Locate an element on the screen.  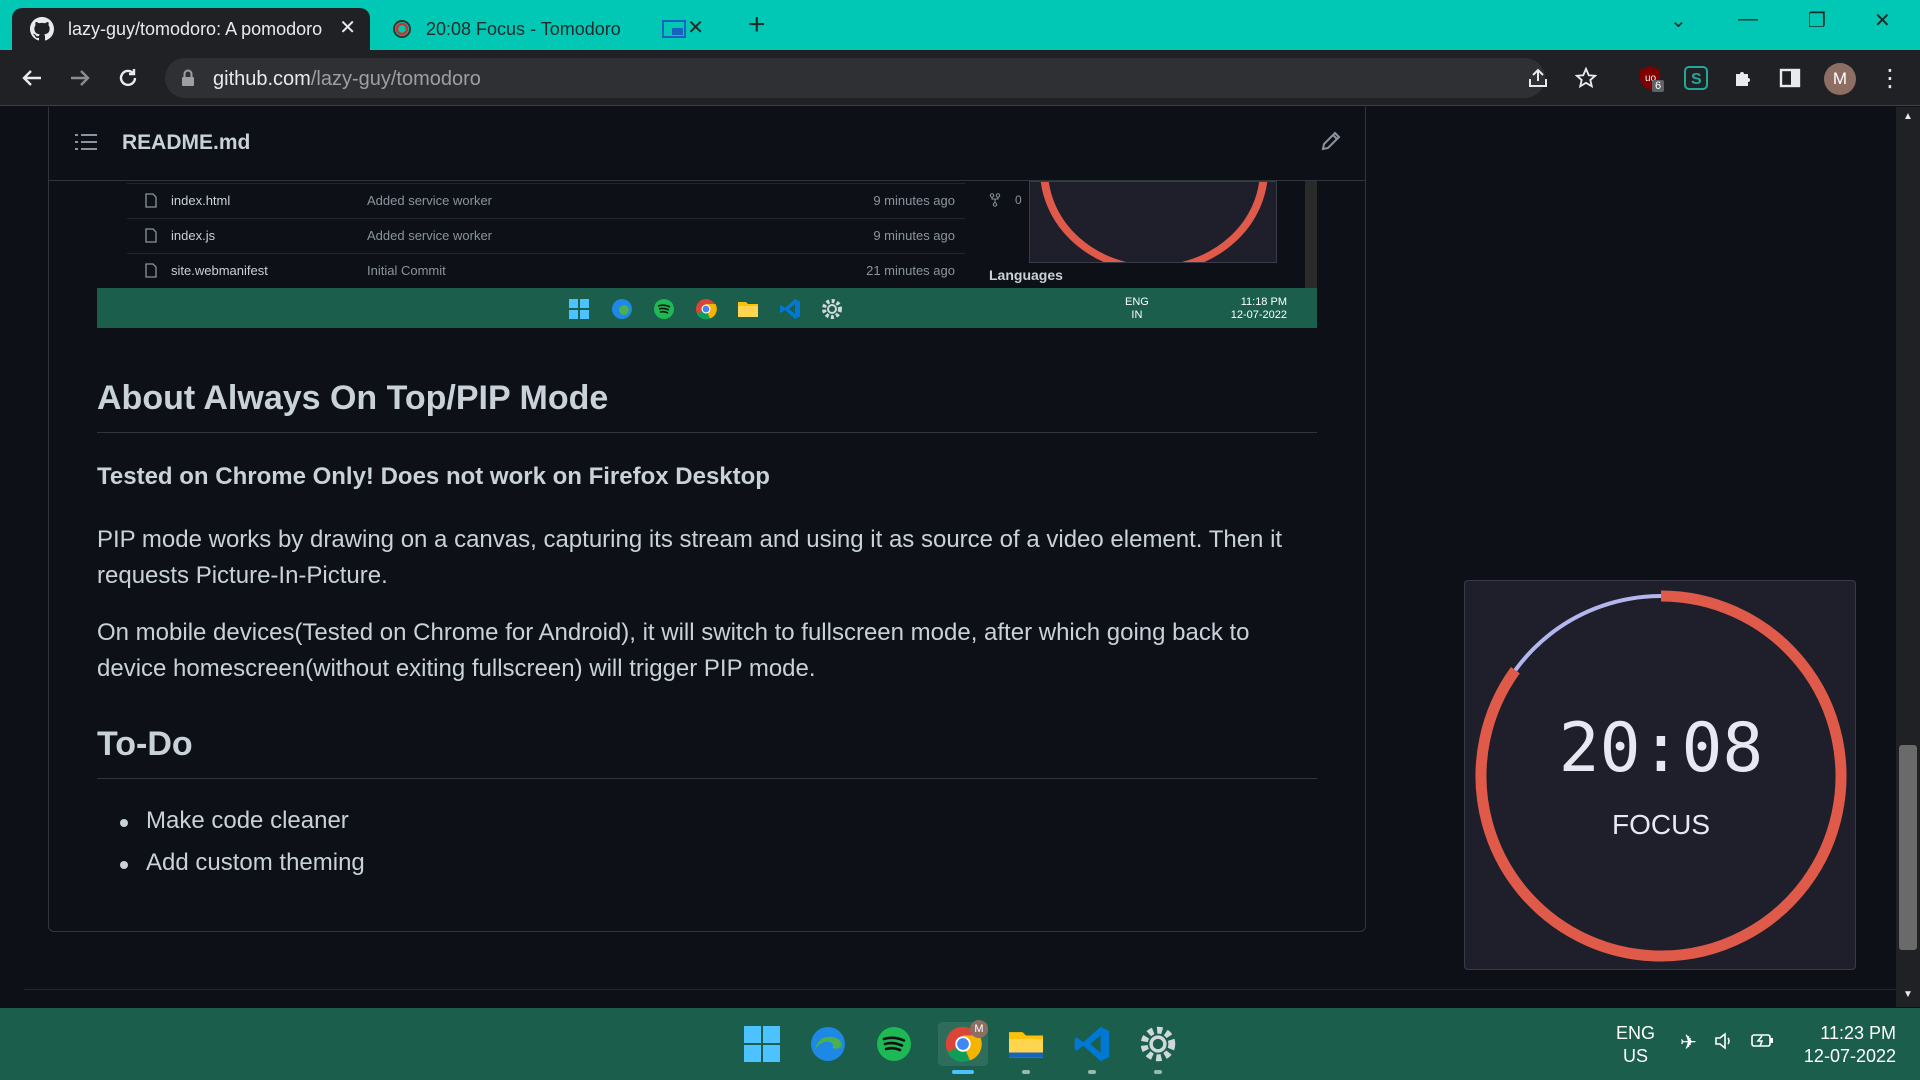
taskbar-chrome: M is located at coordinates (963, 1047).